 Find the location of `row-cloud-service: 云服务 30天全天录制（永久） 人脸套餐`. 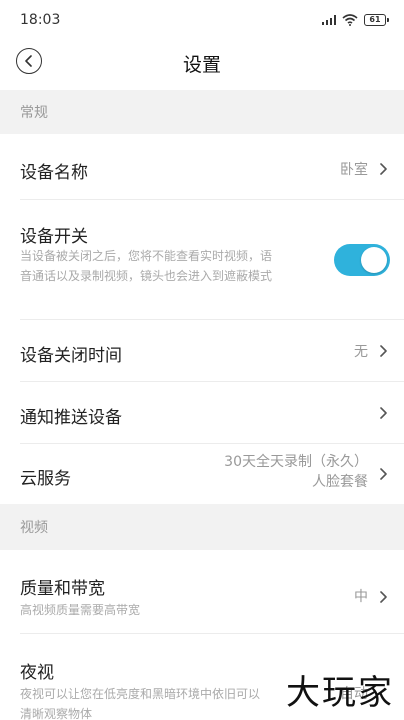

row-cloud-service: 云服务 30天全天录制（永久） 人脸套餐 is located at coordinates (202, 474).